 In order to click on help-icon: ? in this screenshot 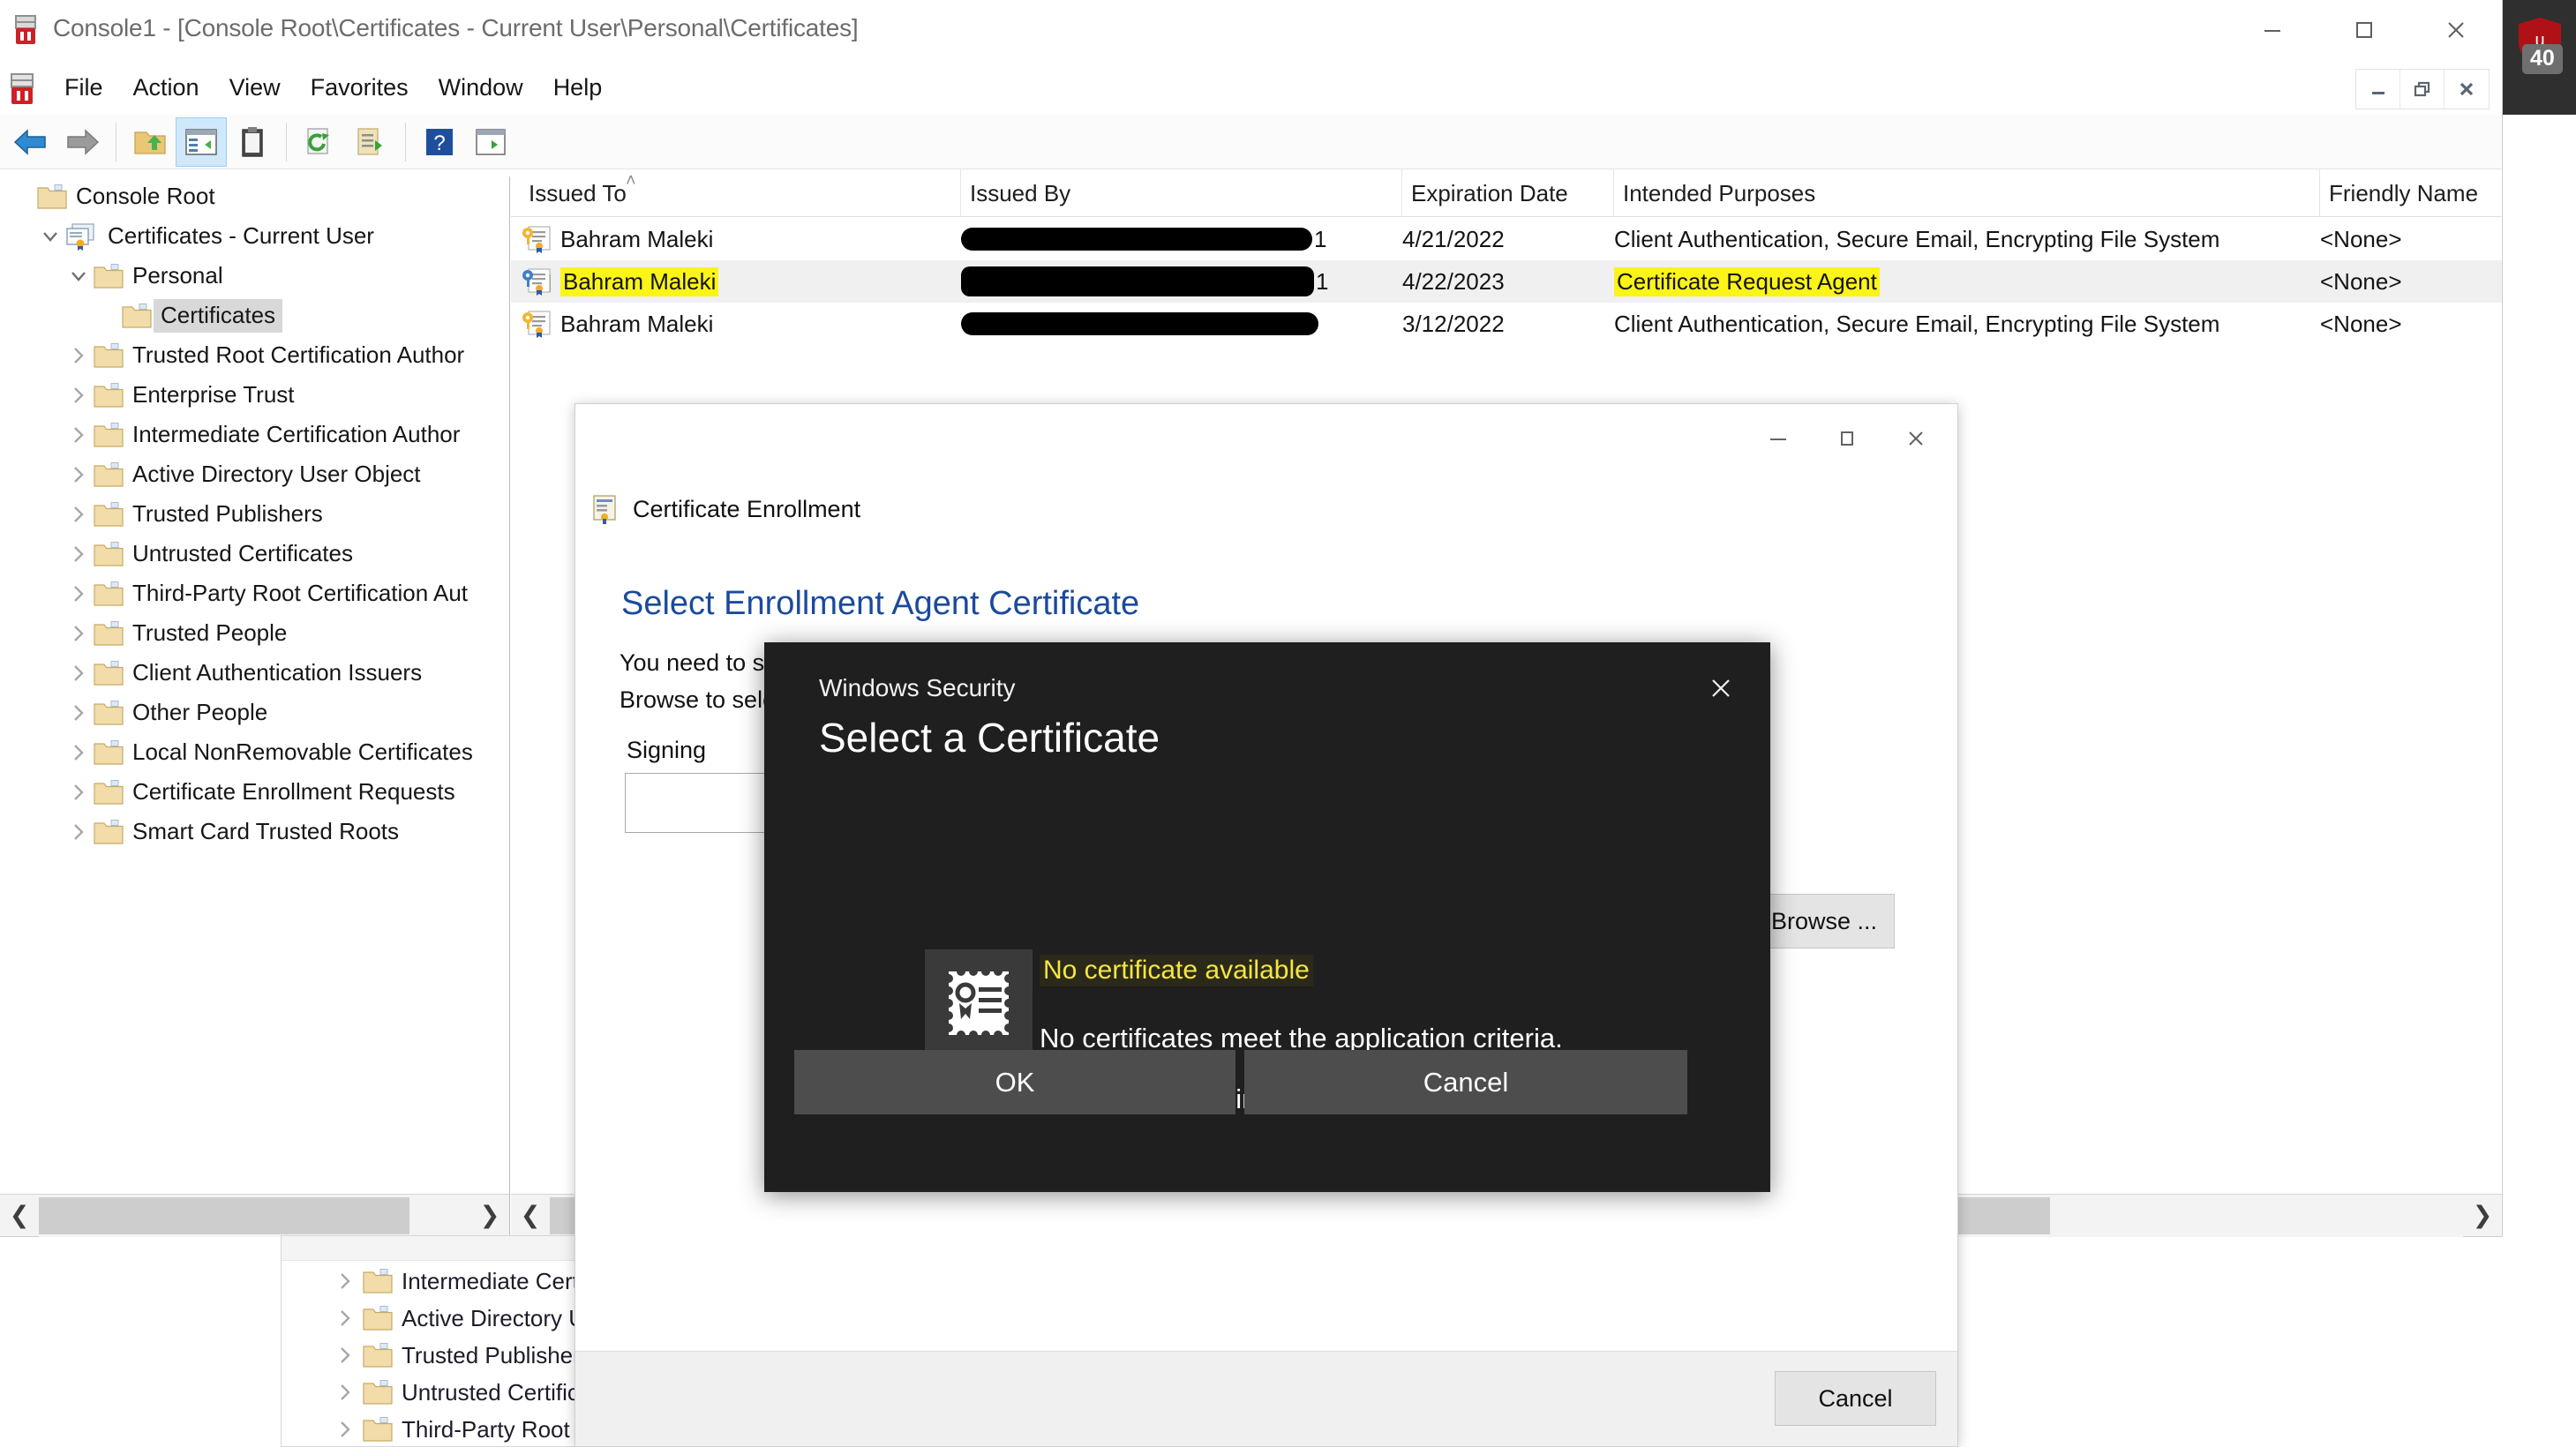, I will do `click(439, 142)`.